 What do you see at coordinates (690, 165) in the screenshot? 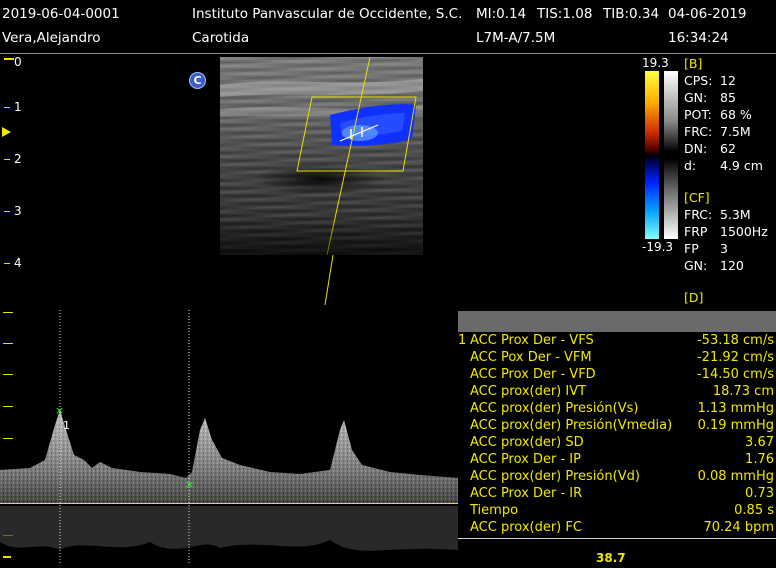
I see `param-key: d:` at bounding box center [690, 165].